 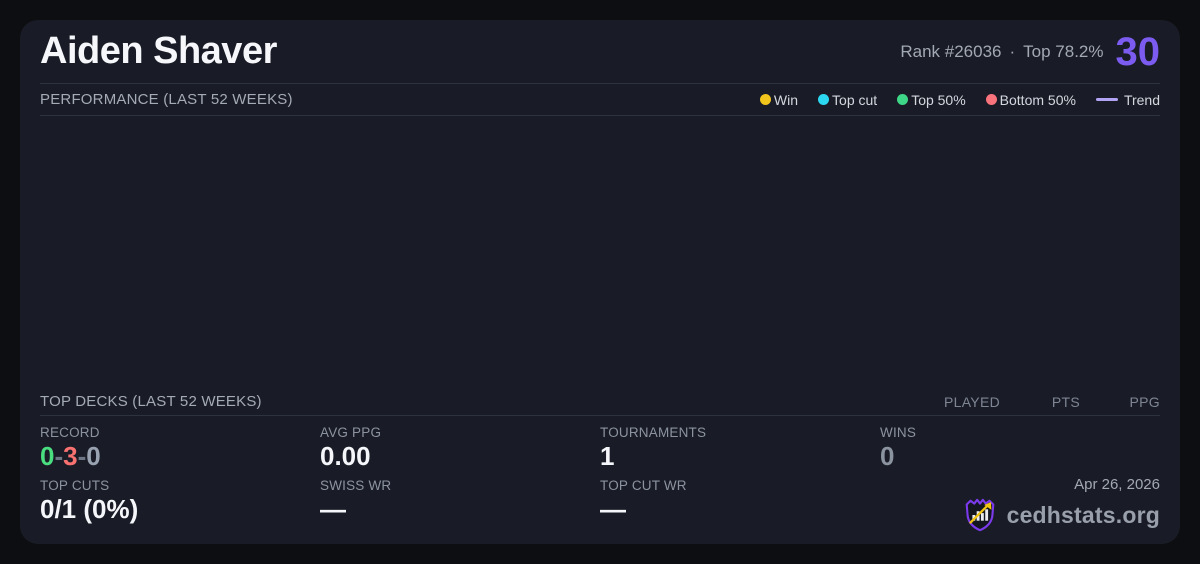 I want to click on player-score: 30, so click(x=1138, y=51).